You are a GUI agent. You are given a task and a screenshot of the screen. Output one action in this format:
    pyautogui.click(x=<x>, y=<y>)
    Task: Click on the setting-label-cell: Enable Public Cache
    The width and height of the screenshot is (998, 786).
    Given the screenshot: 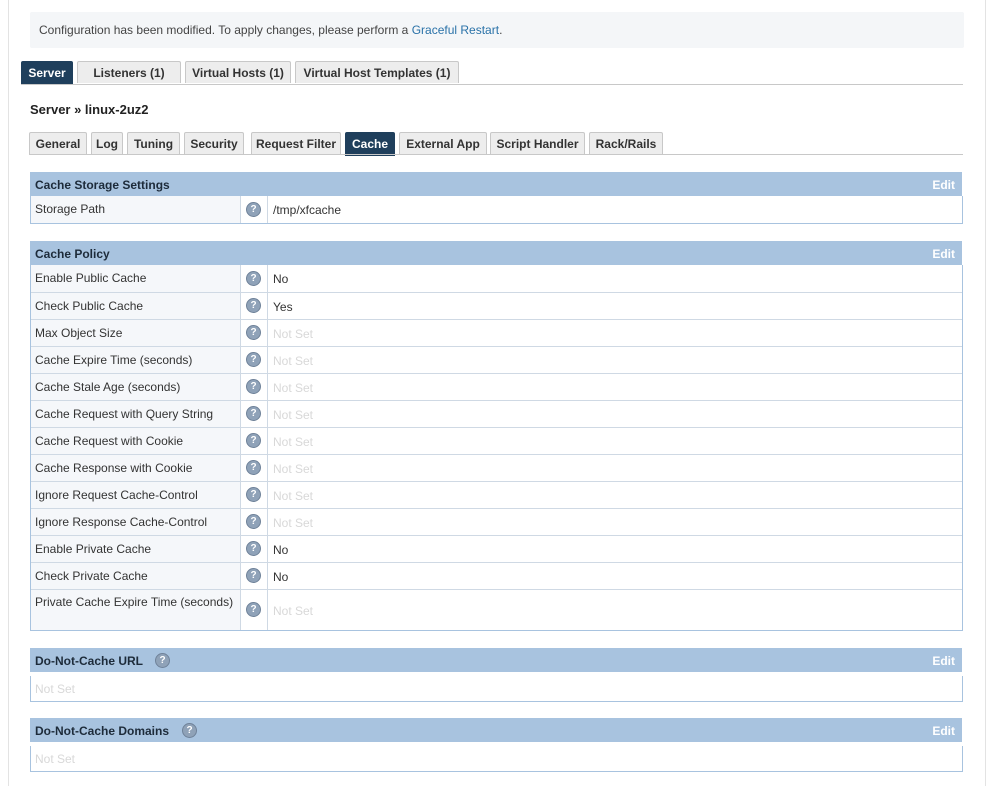 What is the action you would take?
    pyautogui.click(x=136, y=278)
    